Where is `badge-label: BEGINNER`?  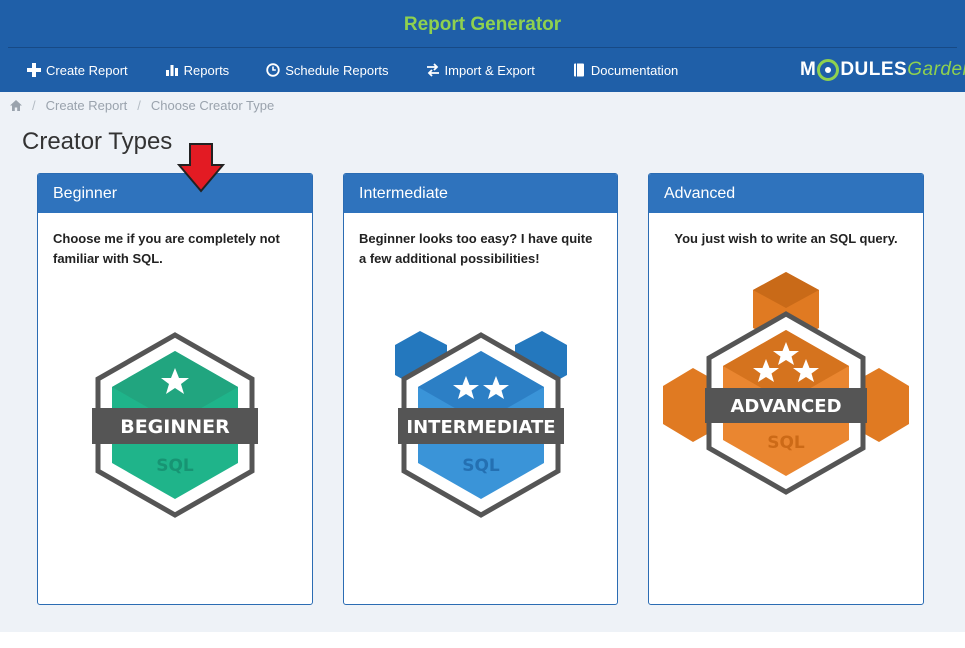
badge-label: BEGINNER is located at coordinates (175, 427).